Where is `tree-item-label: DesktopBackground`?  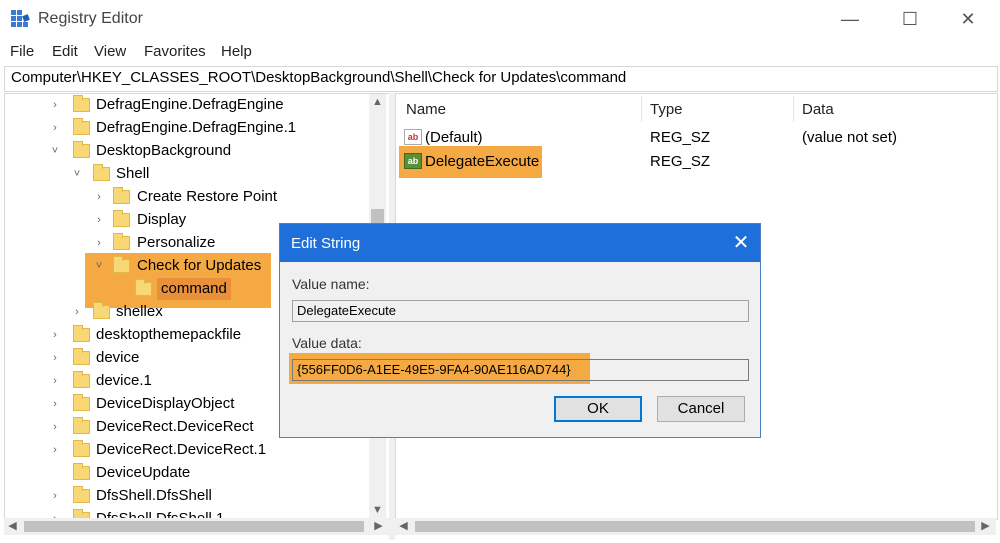
tree-item-label: DesktopBackground is located at coordinates (164, 150).